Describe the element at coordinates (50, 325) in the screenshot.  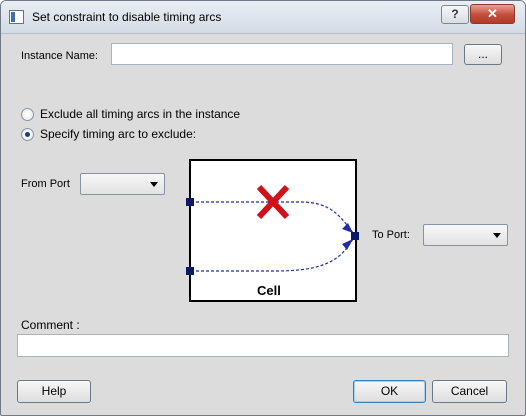
I see `comment-label: Comment :` at that location.